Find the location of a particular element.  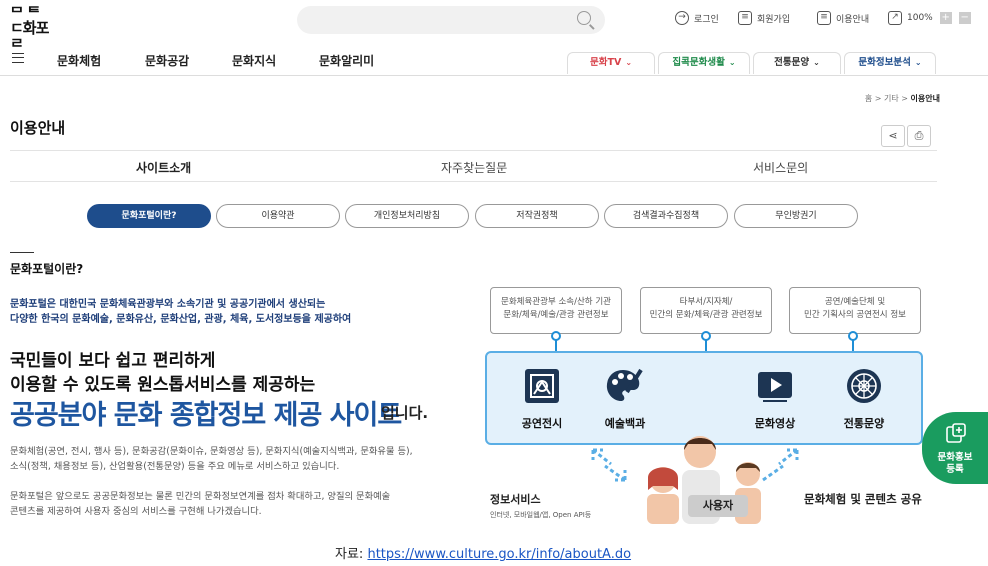

promo-register-button: 문화홍보 등록 is located at coordinates (955, 448).